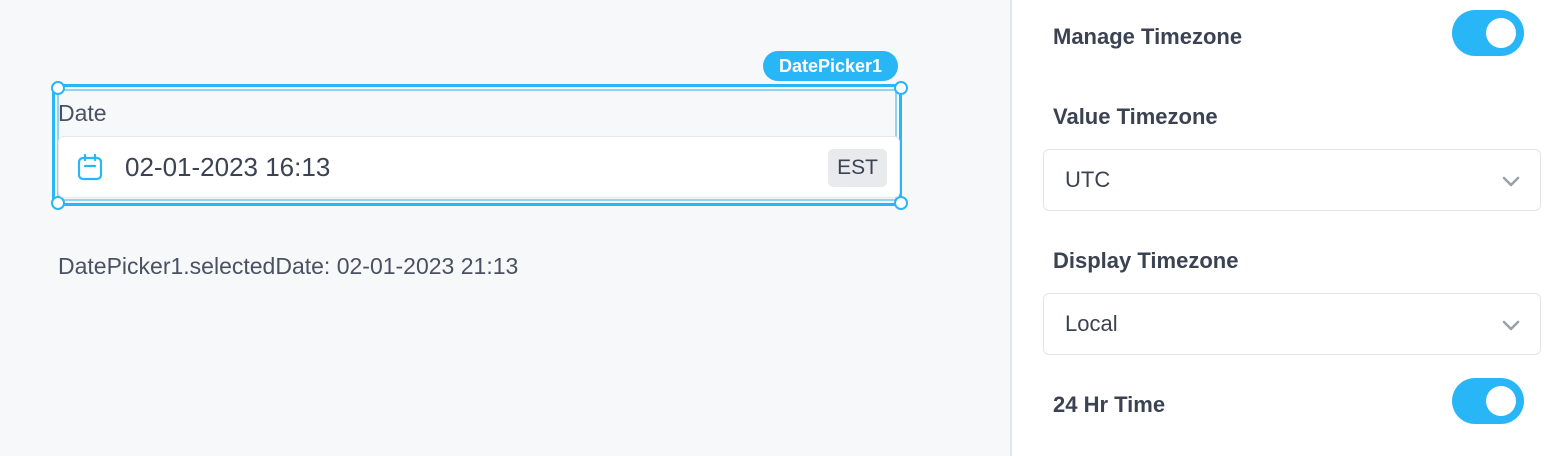 The image size is (1564, 456). I want to click on value-timezone-selected: UTC, so click(1088, 179).